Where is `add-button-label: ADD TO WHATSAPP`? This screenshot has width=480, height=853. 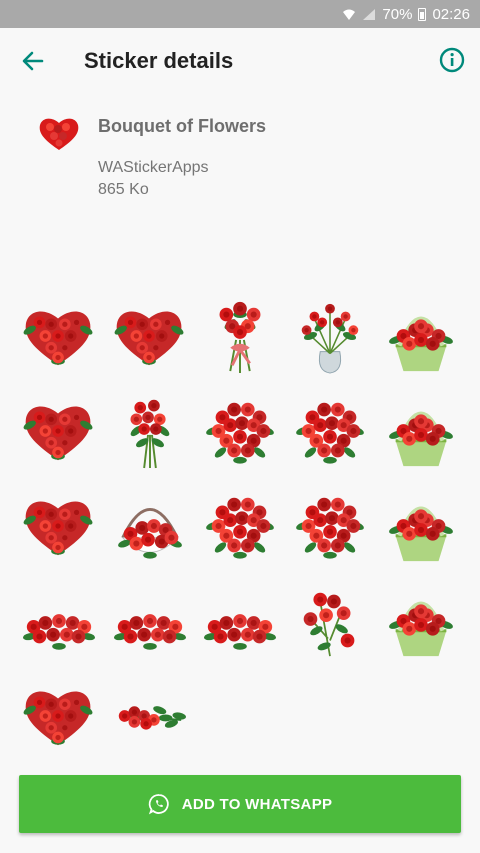 add-button-label: ADD TO WHATSAPP is located at coordinates (257, 804).